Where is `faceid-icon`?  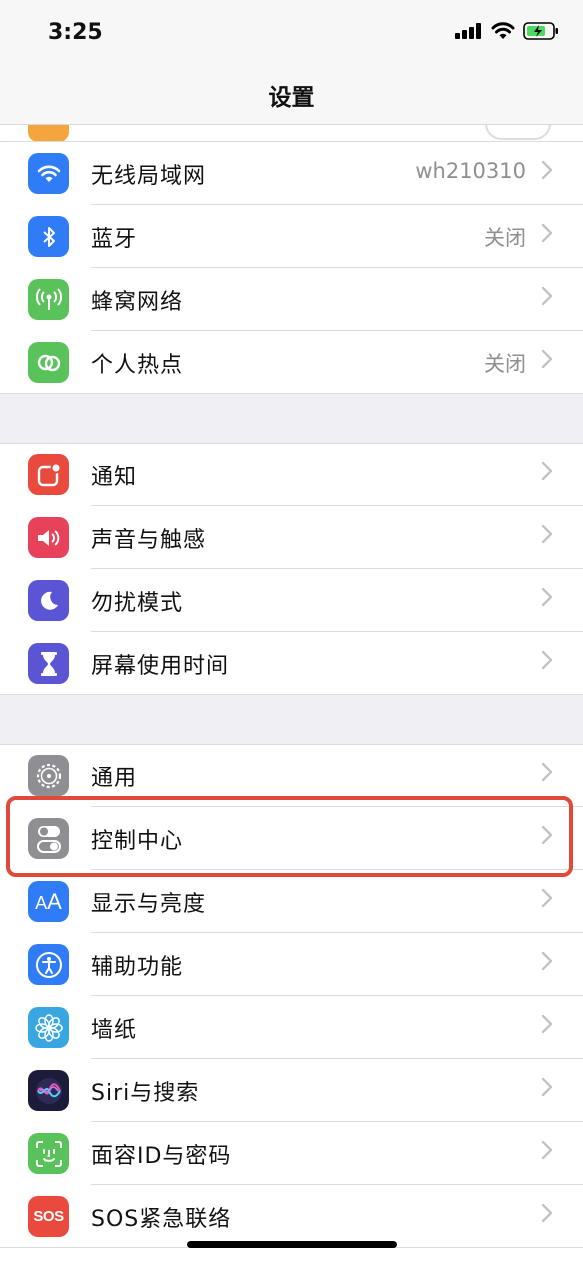 faceid-icon is located at coordinates (48, 1153).